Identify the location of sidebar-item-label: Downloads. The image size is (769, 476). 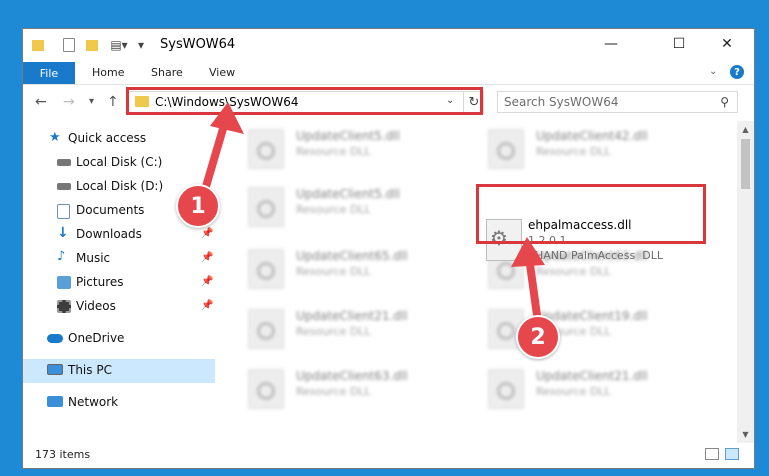
(109, 234).